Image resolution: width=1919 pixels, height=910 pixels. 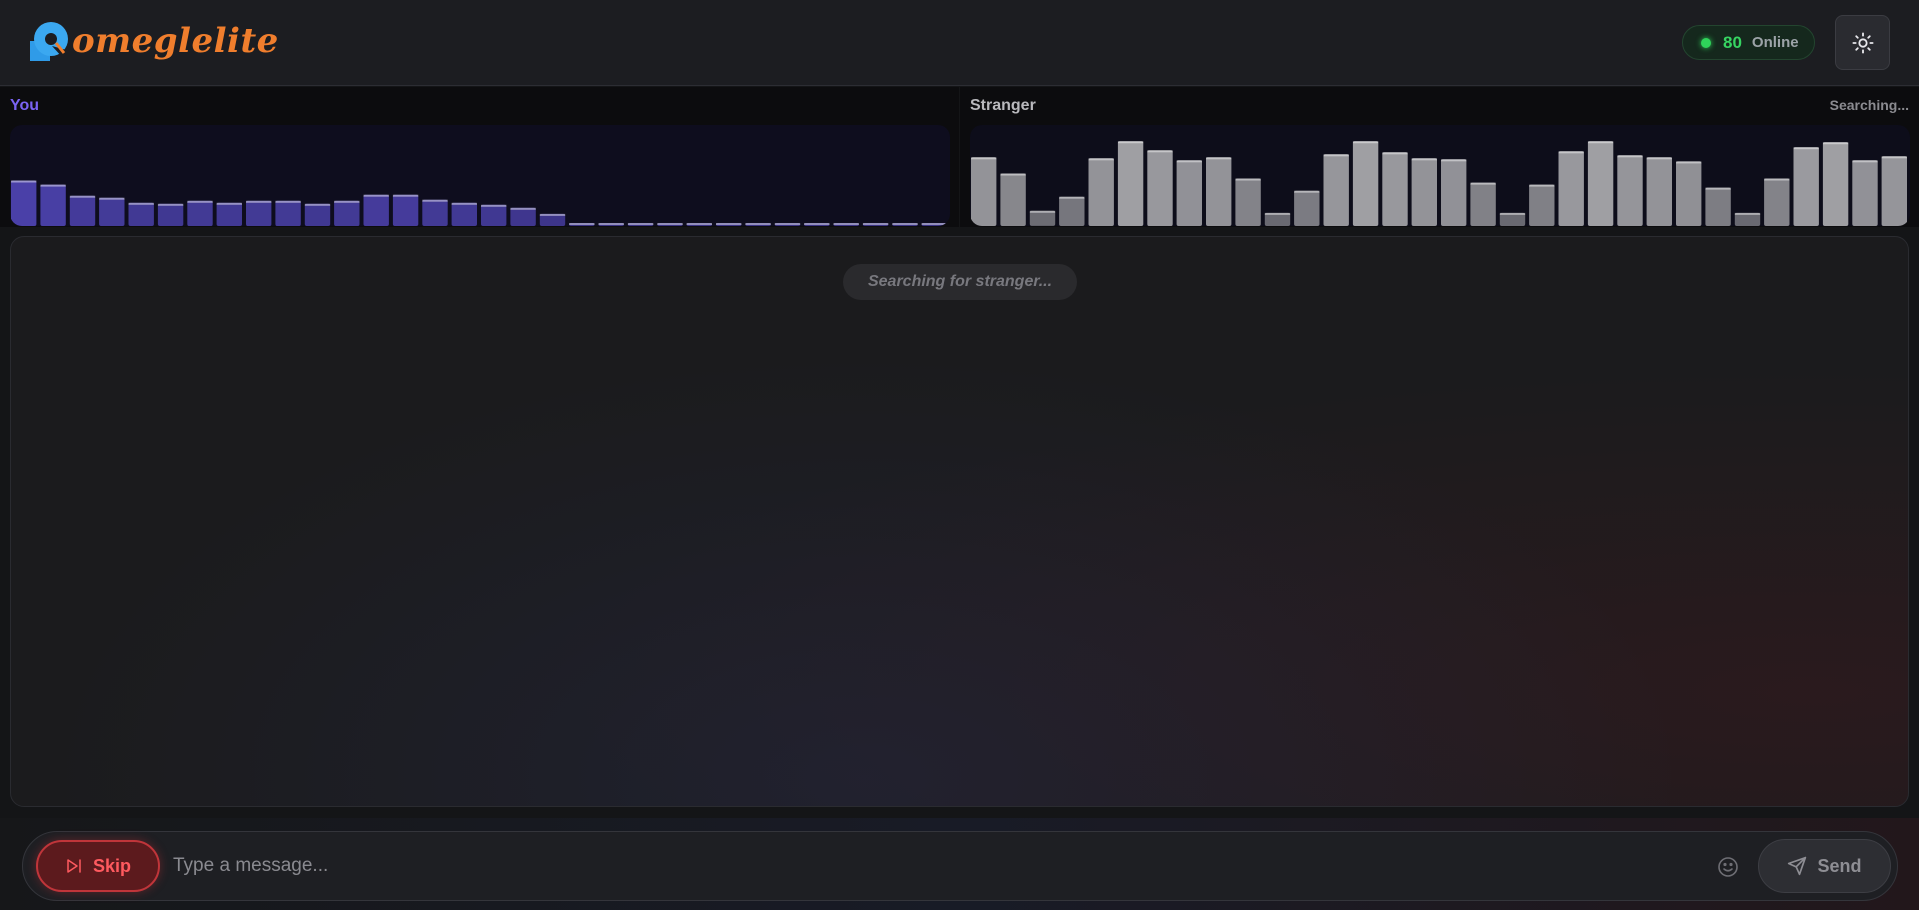 I want to click on logo: omeglelite, so click(x=154, y=41).